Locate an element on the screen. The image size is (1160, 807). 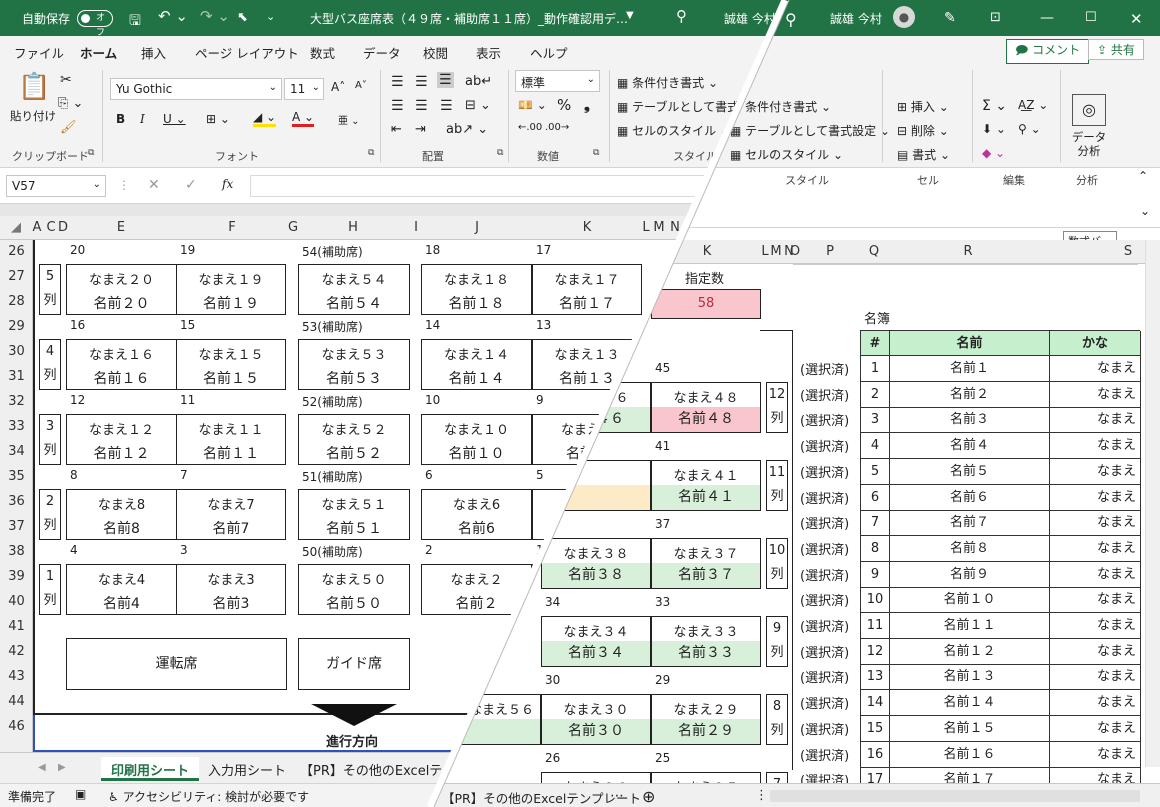
number-launcher-icon: ⧉ is located at coordinates (596, 153).